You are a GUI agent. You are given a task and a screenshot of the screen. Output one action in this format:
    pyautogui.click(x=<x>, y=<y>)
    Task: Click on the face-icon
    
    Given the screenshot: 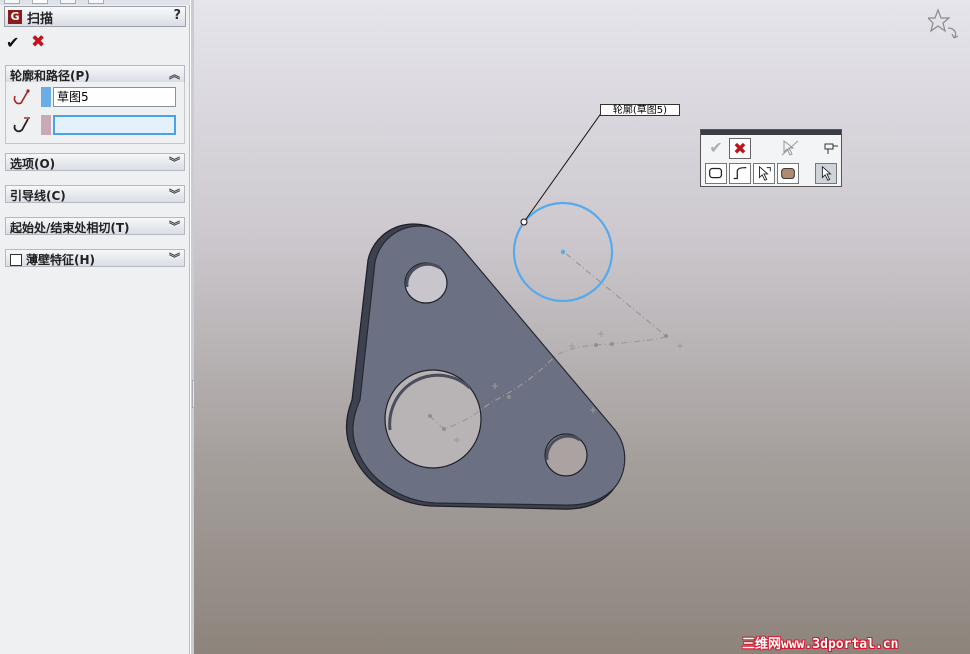 What is the action you would take?
    pyautogui.click(x=788, y=173)
    